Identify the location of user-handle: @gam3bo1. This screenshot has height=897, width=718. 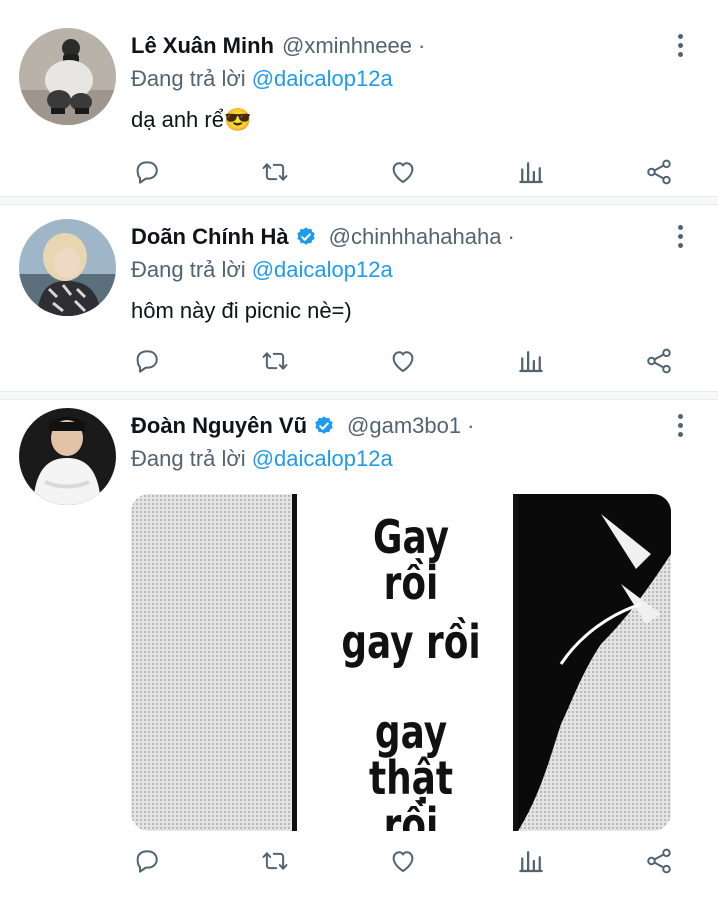
(404, 426).